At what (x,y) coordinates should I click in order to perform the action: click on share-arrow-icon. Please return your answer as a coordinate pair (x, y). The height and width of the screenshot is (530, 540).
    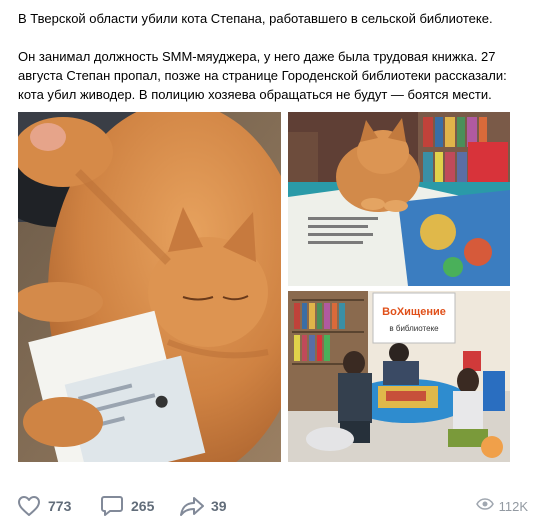
    Looking at the image, I should click on (192, 506).